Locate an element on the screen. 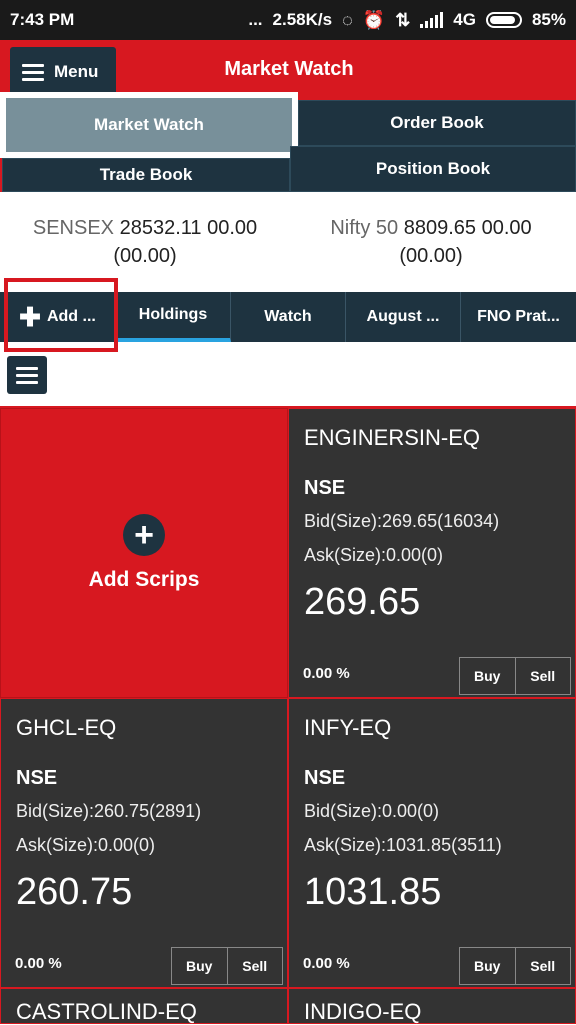  tab-label: Watch is located at coordinates (288, 316).